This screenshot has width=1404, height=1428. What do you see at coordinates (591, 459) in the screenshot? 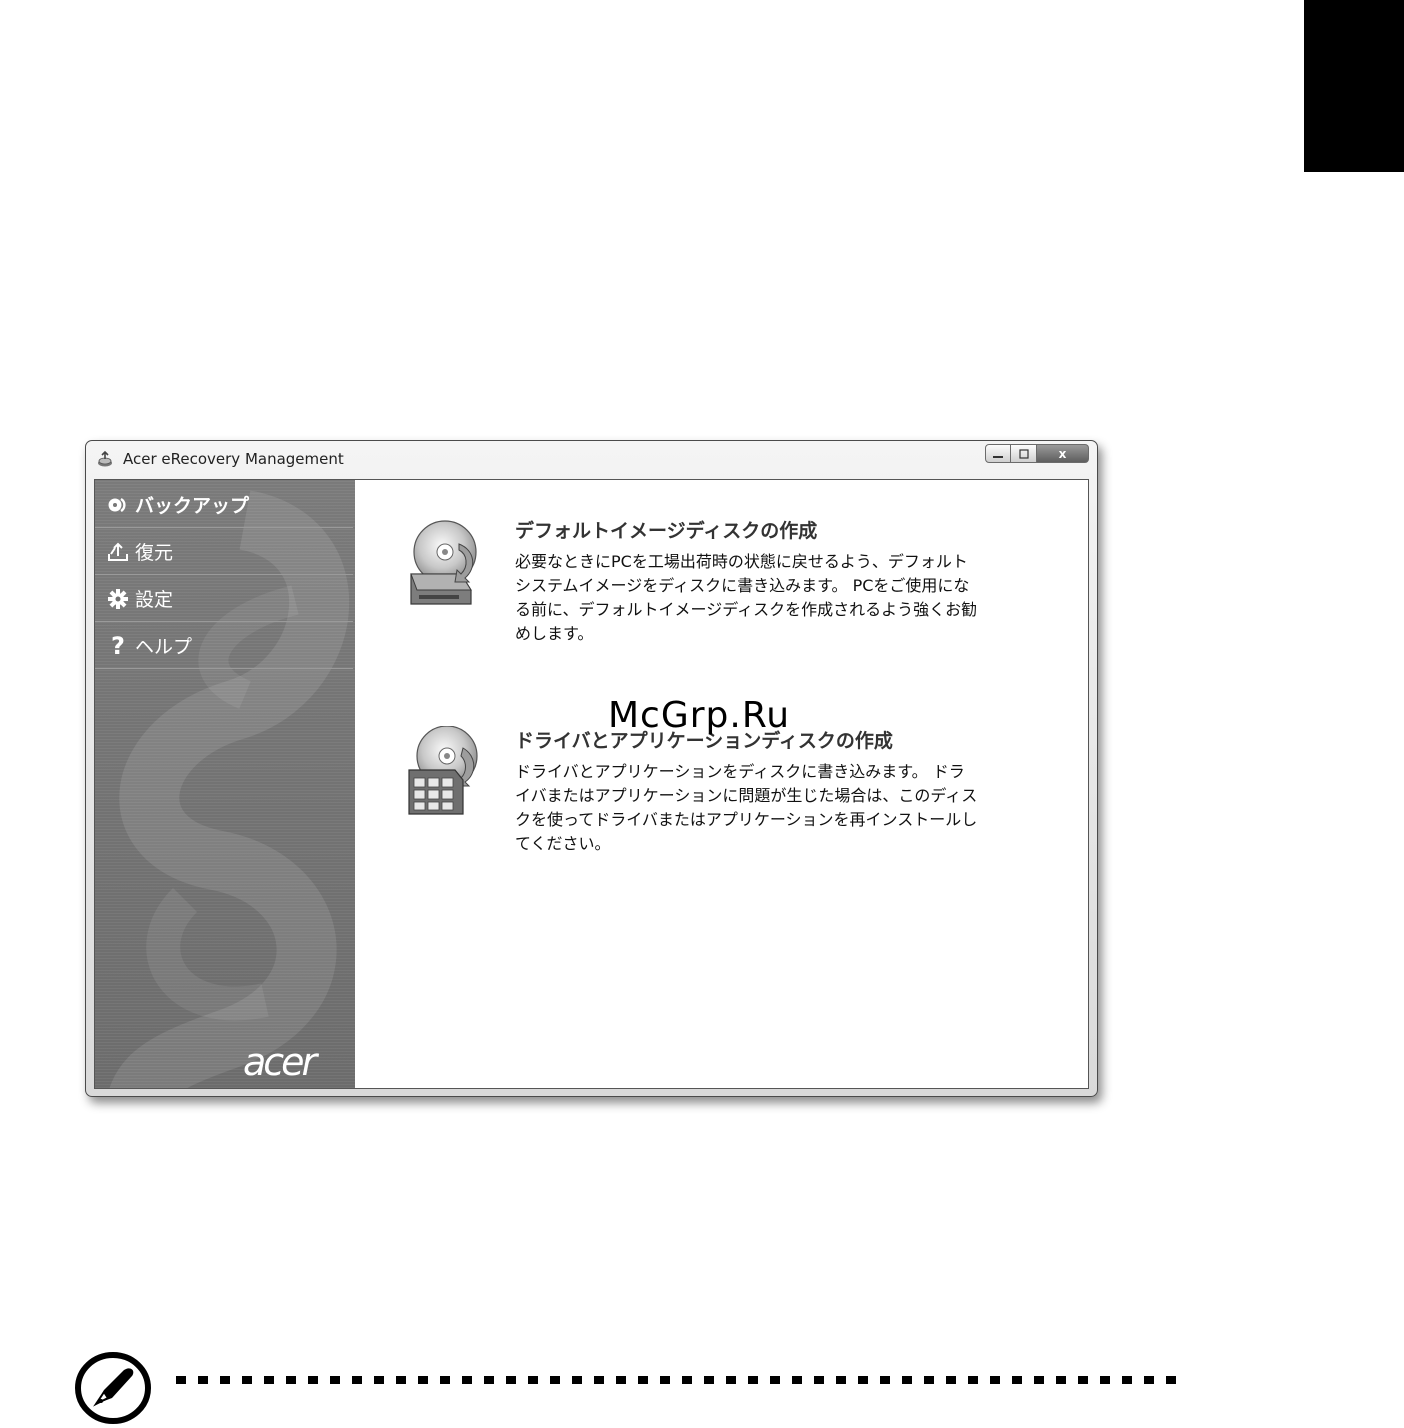
I see `title-bar: Acer eRecovery Management x` at bounding box center [591, 459].